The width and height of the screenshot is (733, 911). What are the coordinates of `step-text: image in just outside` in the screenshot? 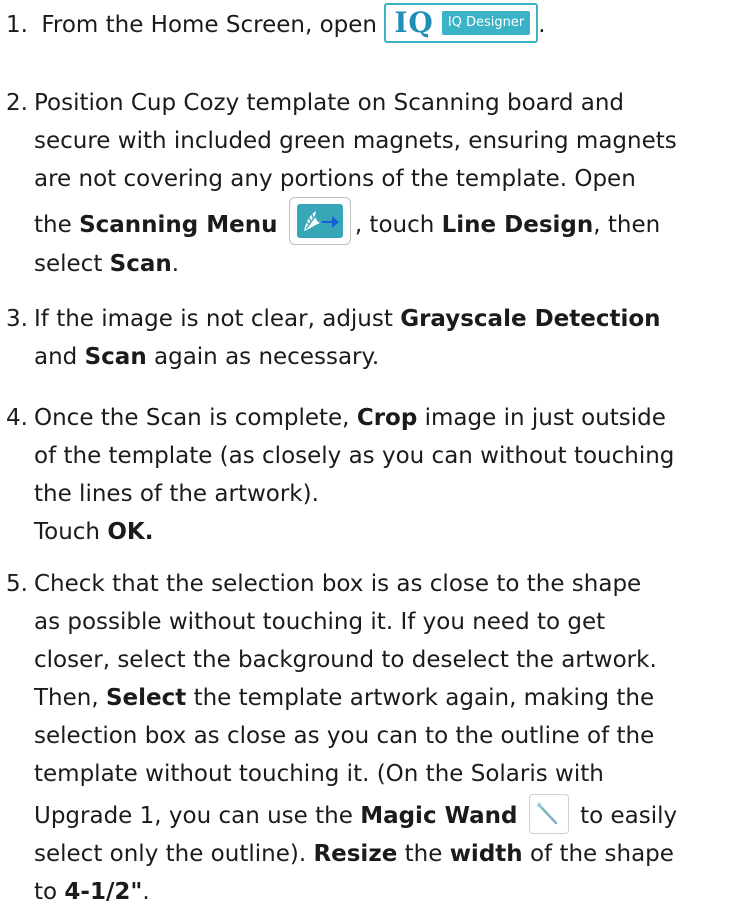 It's located at (541, 418).